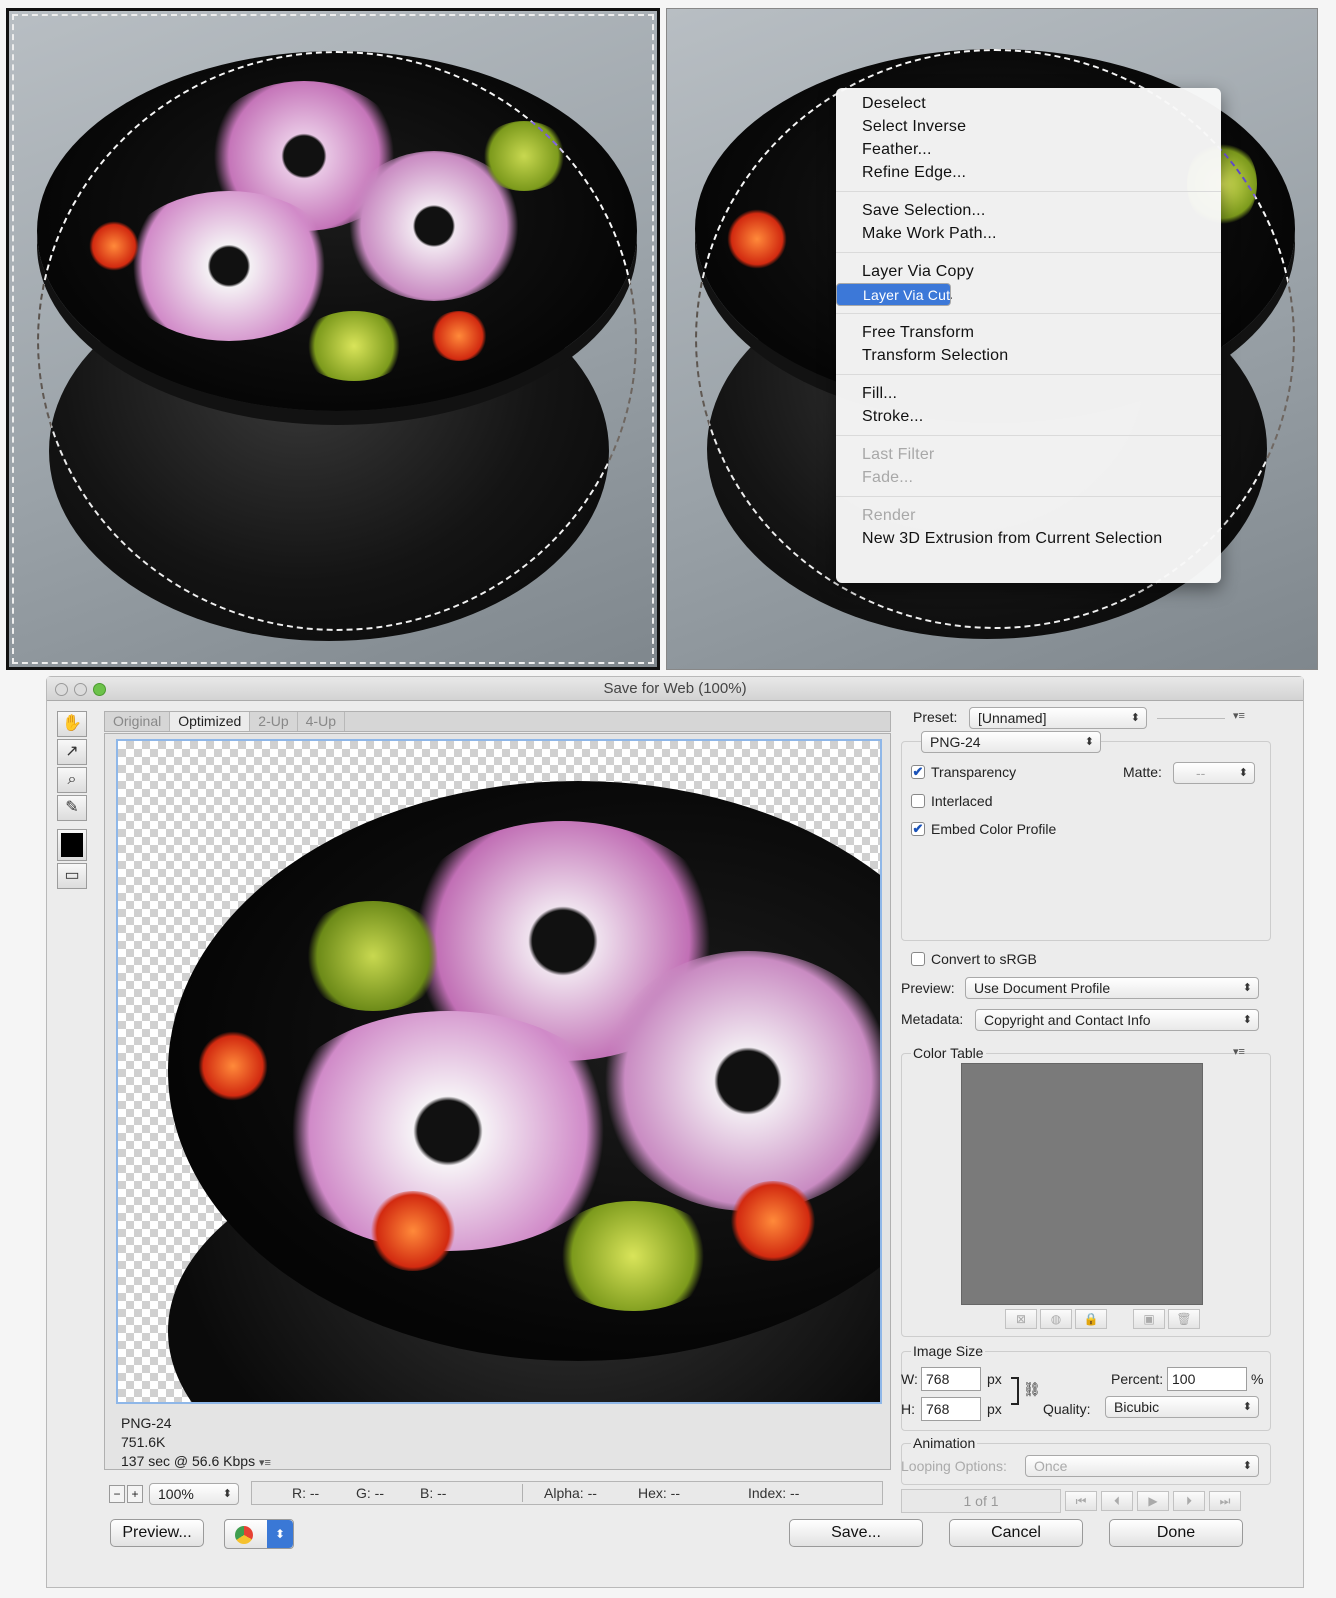 The image size is (1336, 1598). What do you see at coordinates (244, 1535) in the screenshot?
I see `browser-icon` at bounding box center [244, 1535].